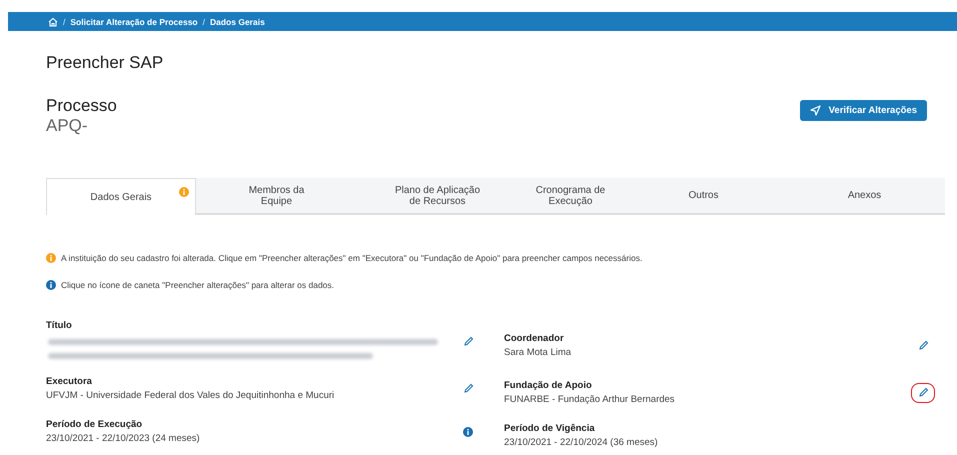  Describe the element at coordinates (237, 21) in the screenshot. I see `breadcrumb-link: Dados Gerais` at that location.